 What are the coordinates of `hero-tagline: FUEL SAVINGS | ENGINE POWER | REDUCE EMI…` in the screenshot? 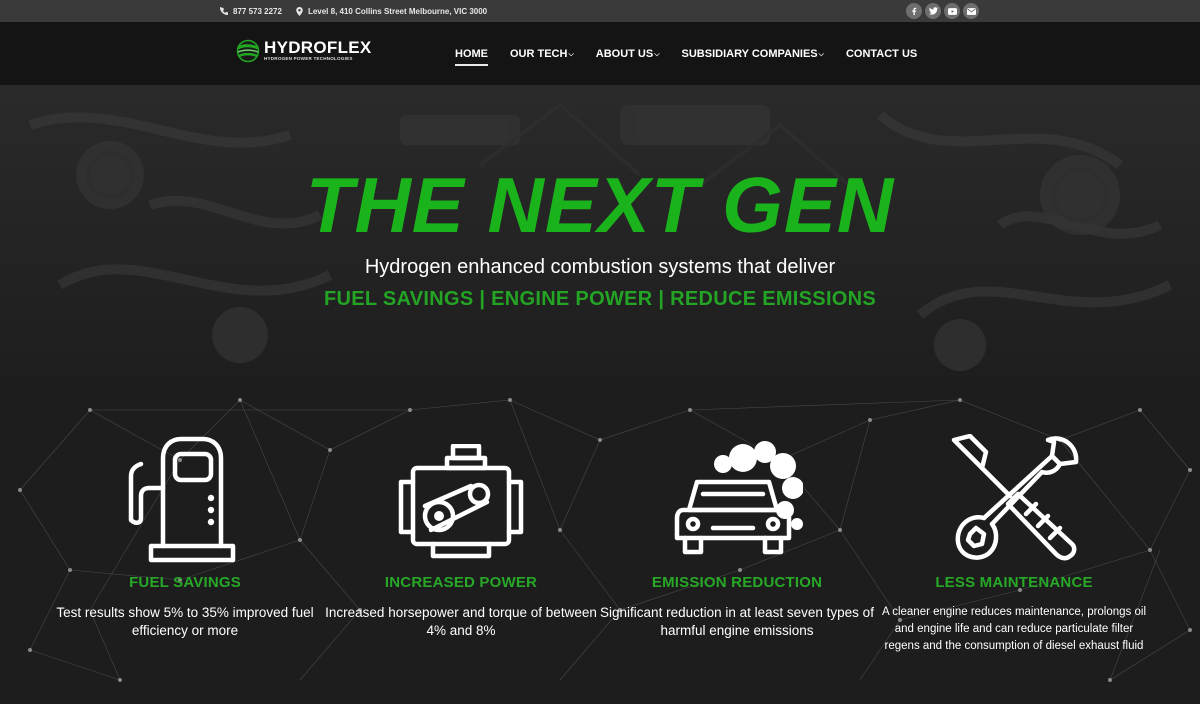 It's located at (600, 299).